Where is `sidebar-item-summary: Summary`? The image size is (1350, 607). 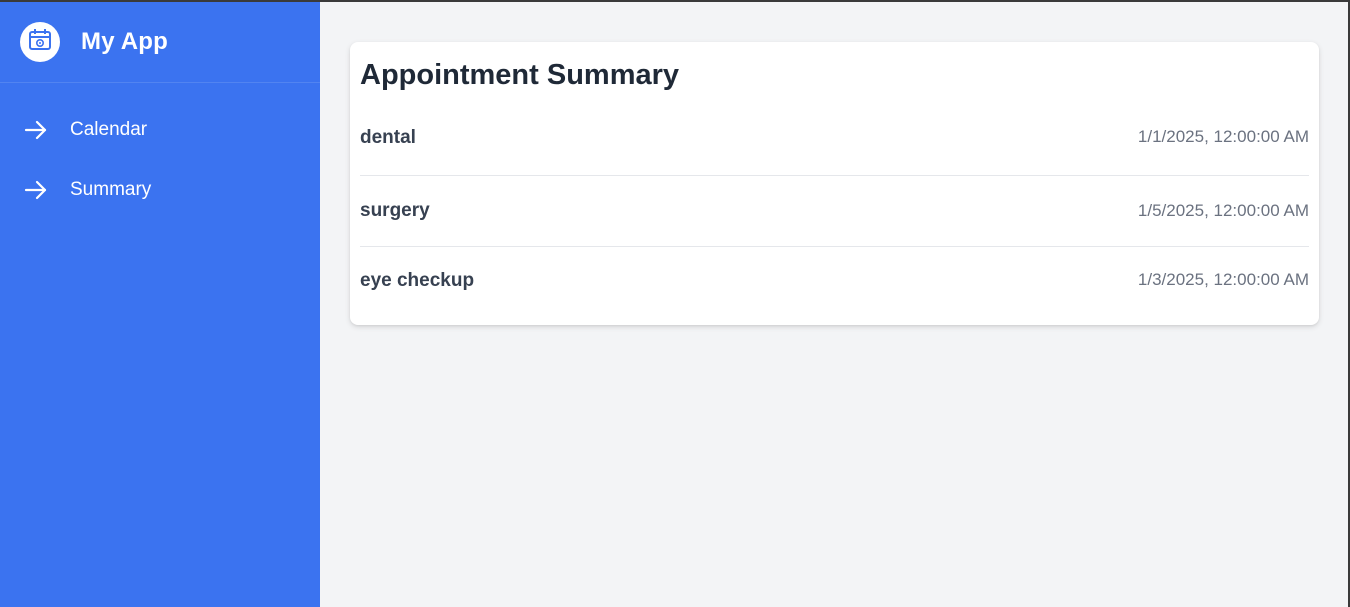
sidebar-item-summary: Summary is located at coordinates (160, 190).